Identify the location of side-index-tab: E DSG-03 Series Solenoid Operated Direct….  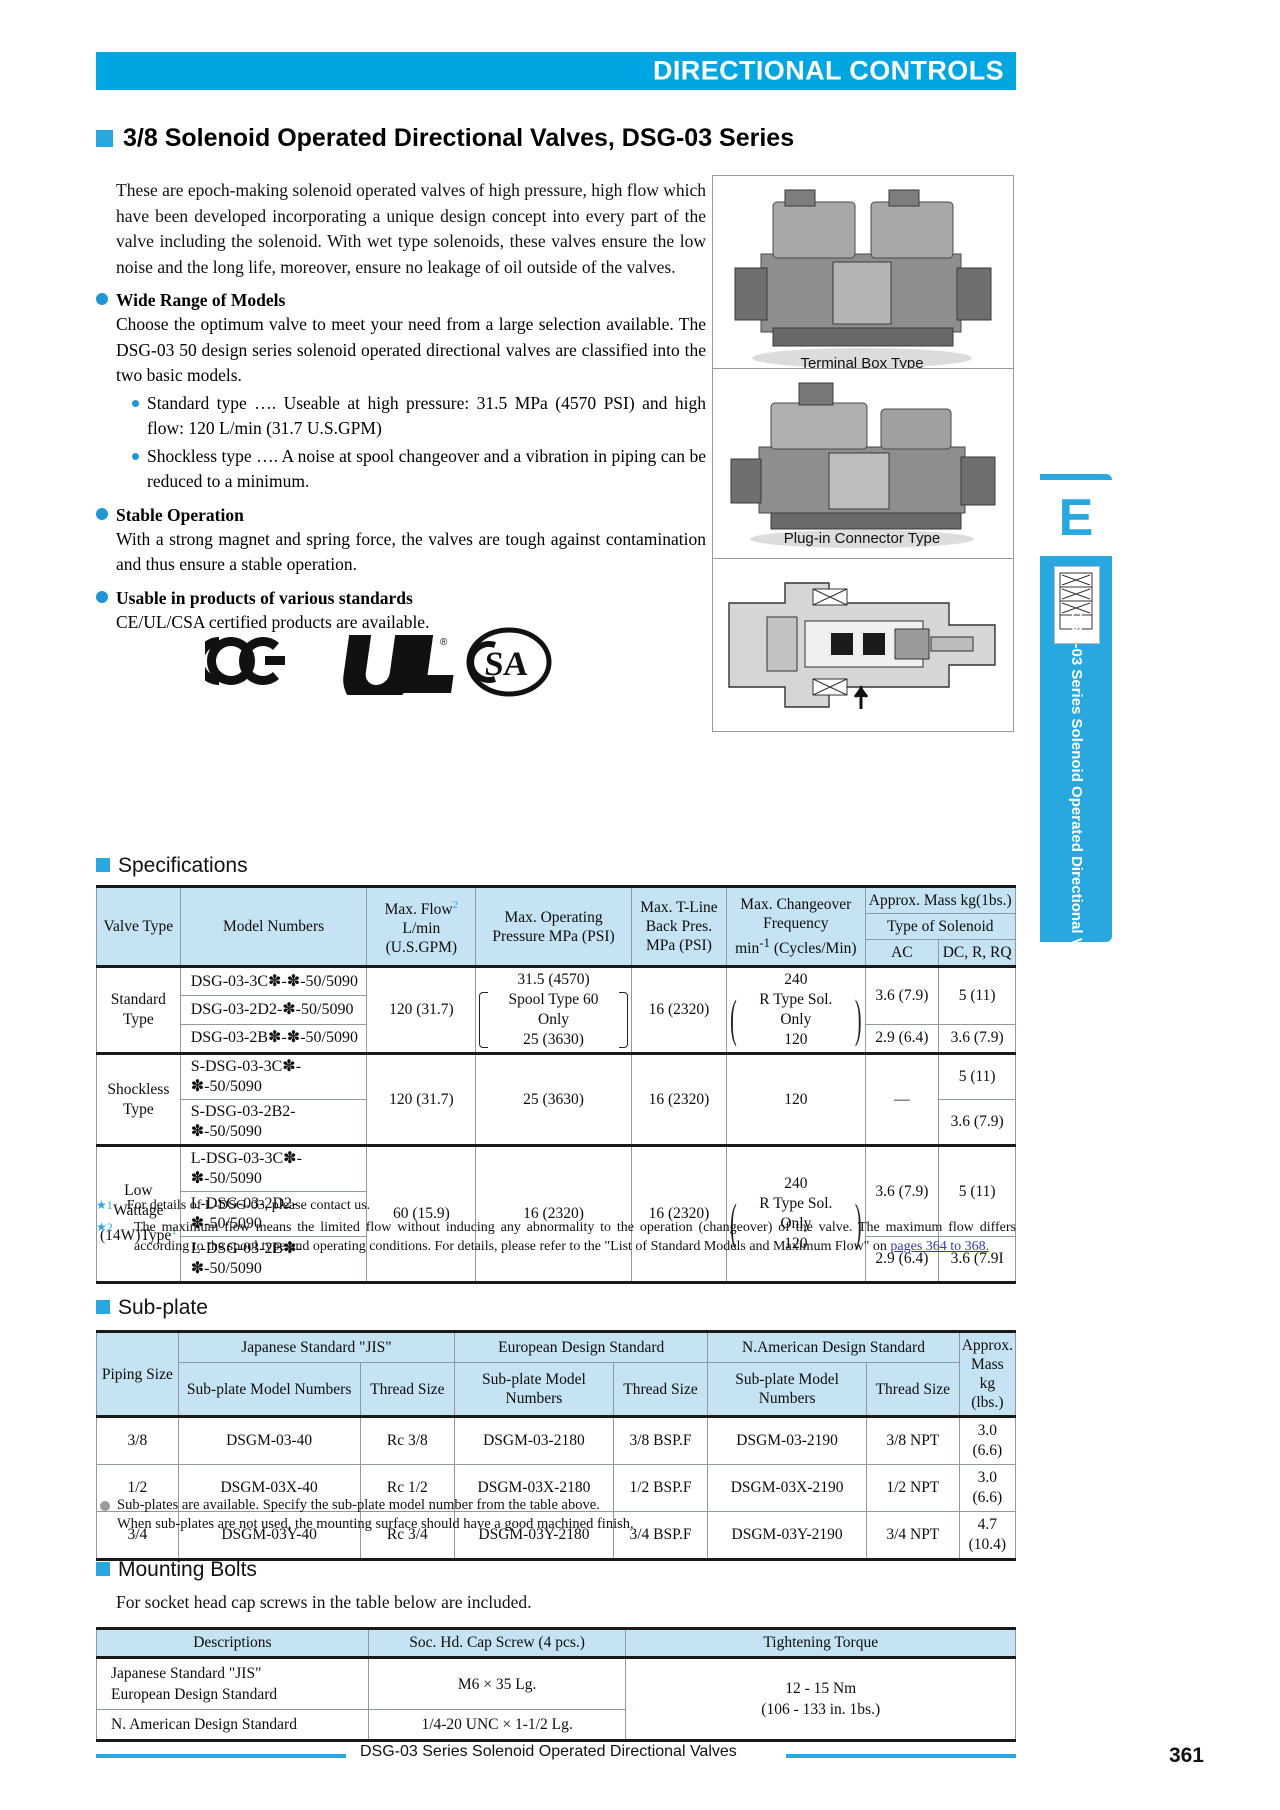
(1076, 729).